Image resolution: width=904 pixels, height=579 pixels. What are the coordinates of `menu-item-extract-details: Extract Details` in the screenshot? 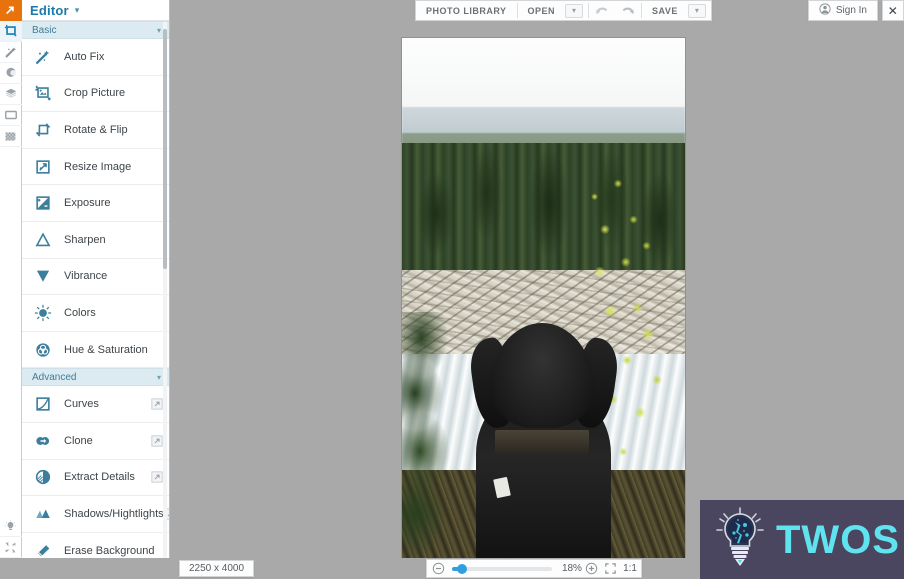 It's located at (95, 478).